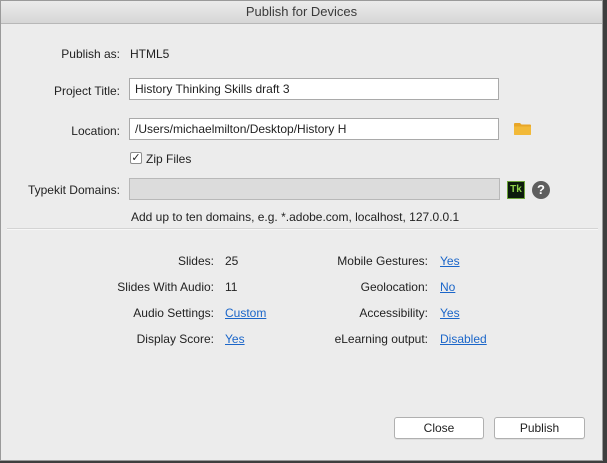 This screenshot has height=463, width=607. Describe the element at coordinates (232, 261) in the screenshot. I see `slides-value: 25` at that location.